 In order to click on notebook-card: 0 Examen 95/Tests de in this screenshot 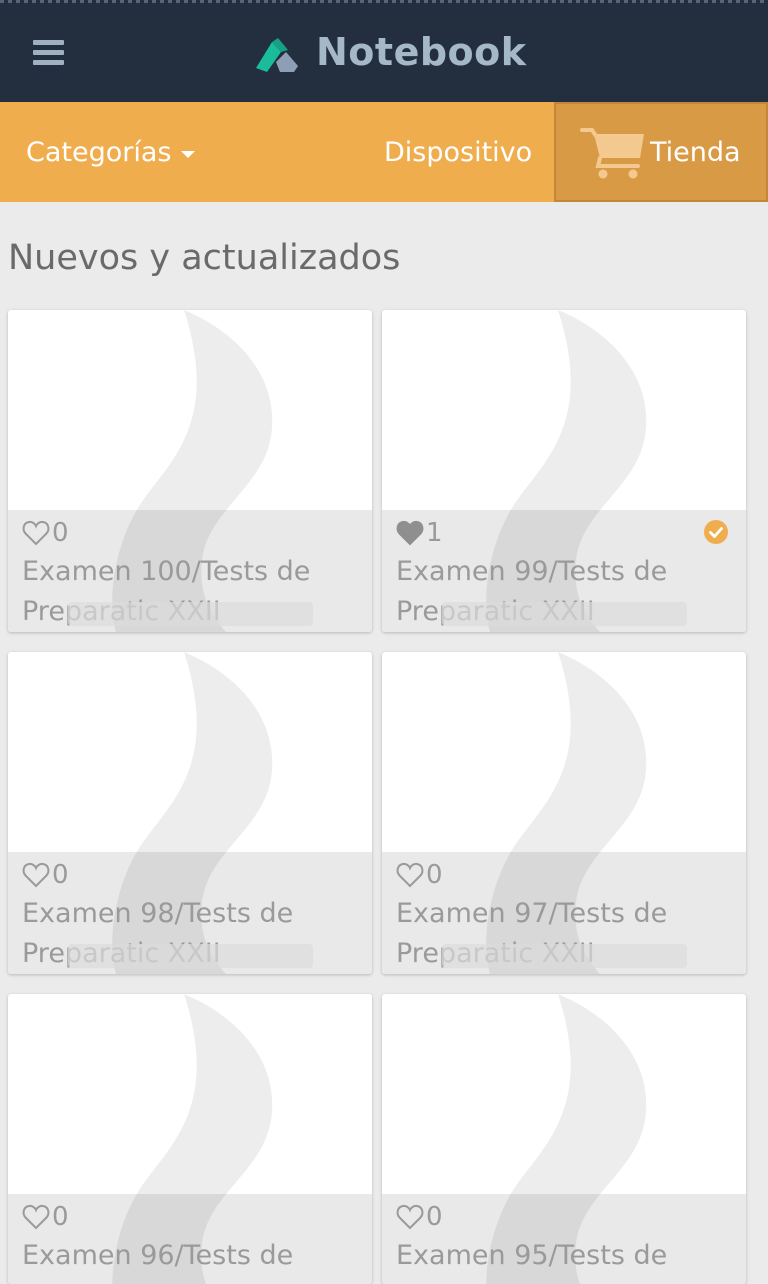, I will do `click(564, 1139)`.